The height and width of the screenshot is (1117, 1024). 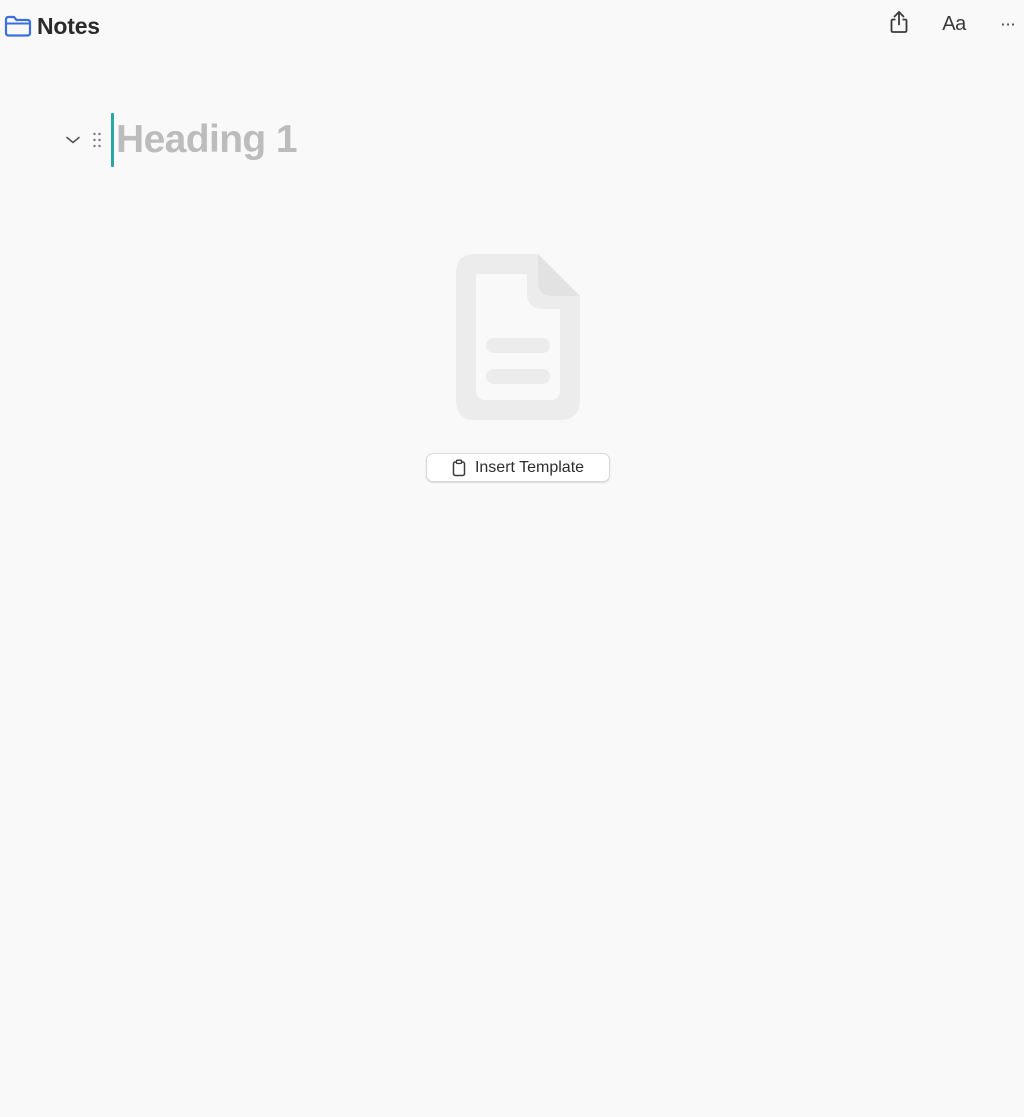 I want to click on drag-handle-icon, so click(x=97, y=140).